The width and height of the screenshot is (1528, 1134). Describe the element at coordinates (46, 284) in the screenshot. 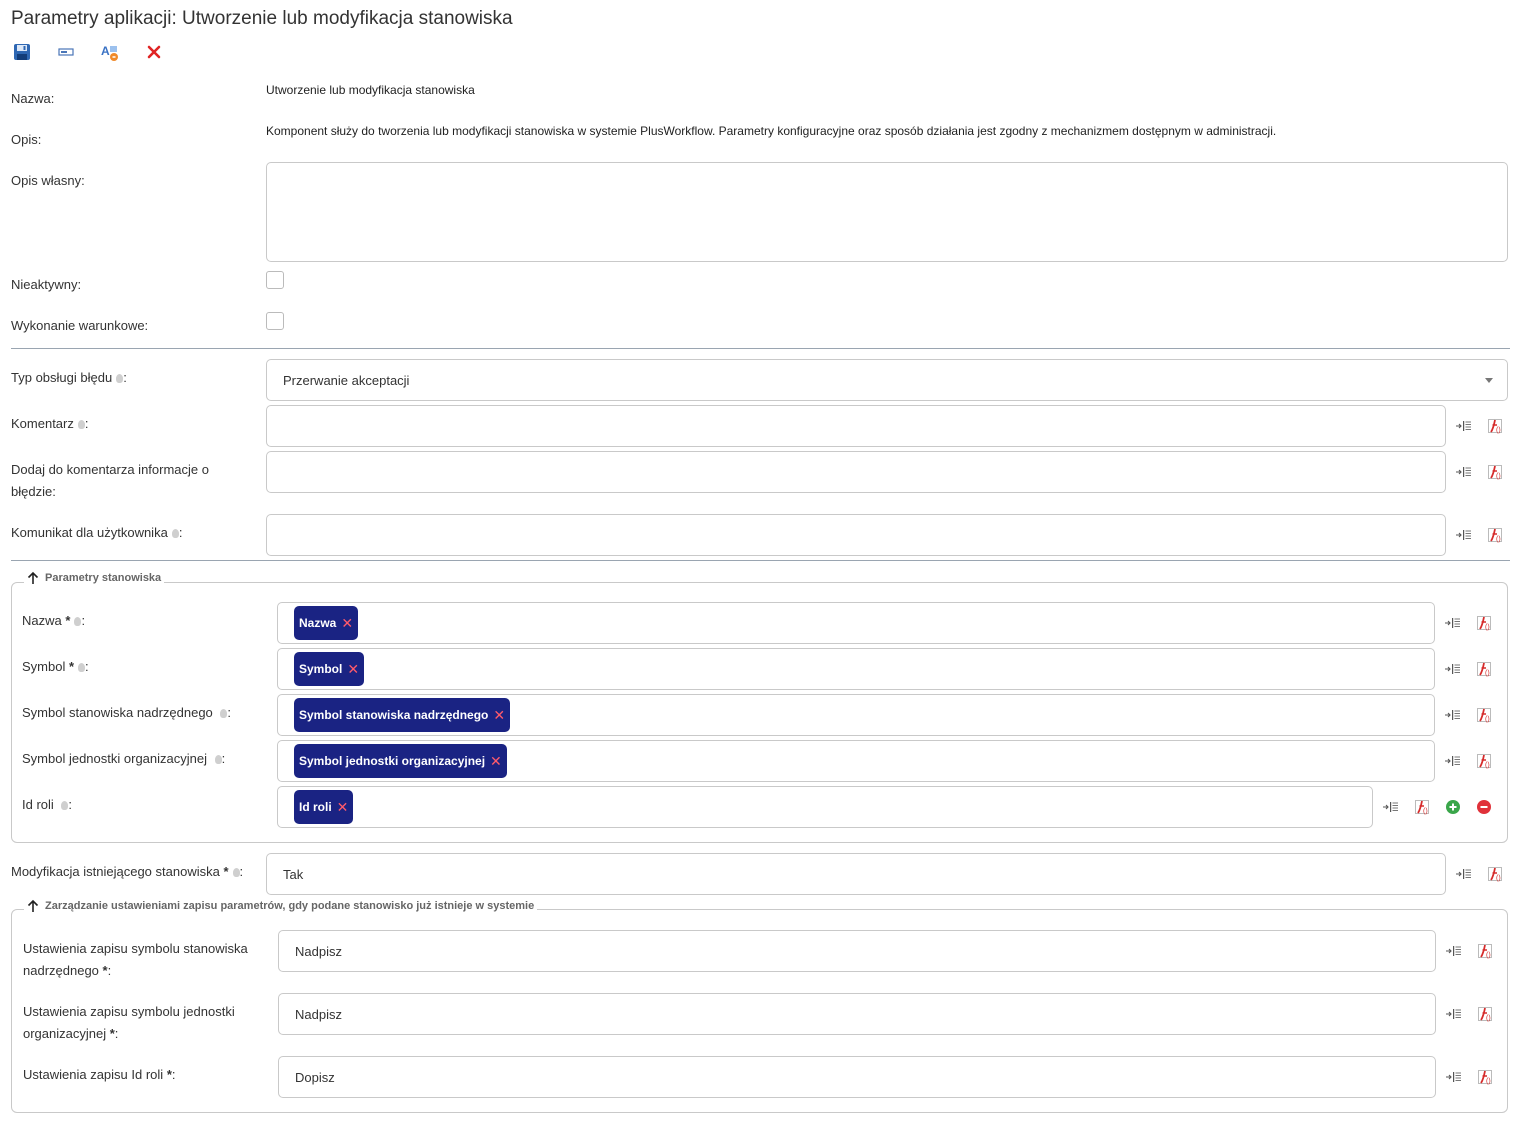

I see `nieaktywny-label: Nieaktywny:` at that location.